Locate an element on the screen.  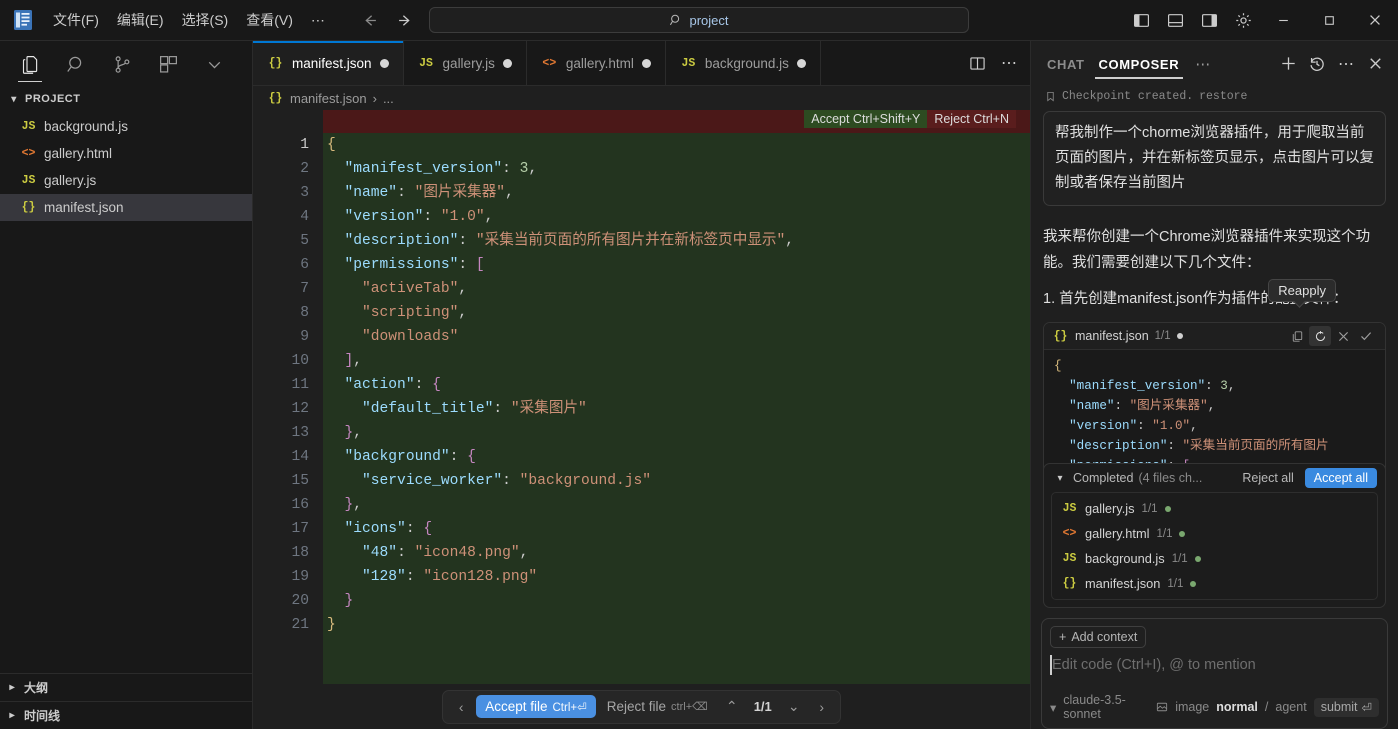
chevron-up-icon: ⌃ is located at coordinates (732, 707).